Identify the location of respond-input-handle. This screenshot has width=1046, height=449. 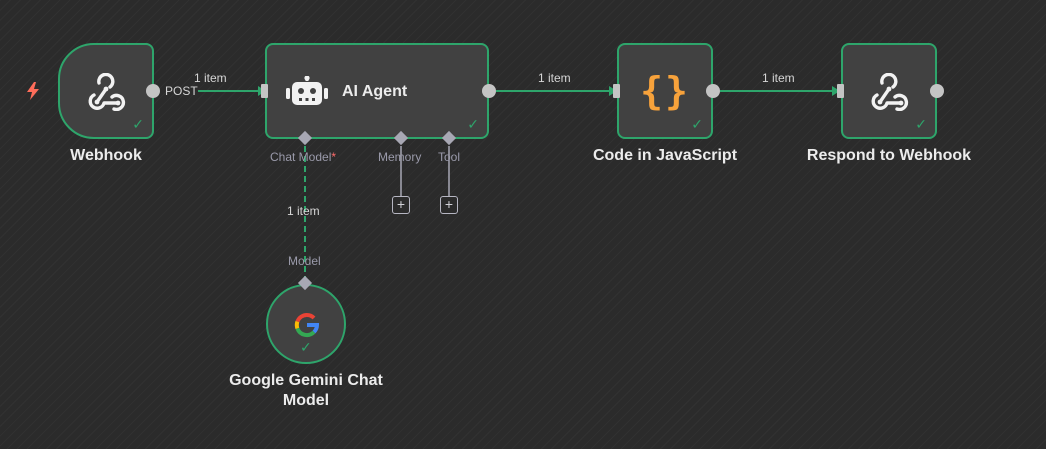
(840, 91).